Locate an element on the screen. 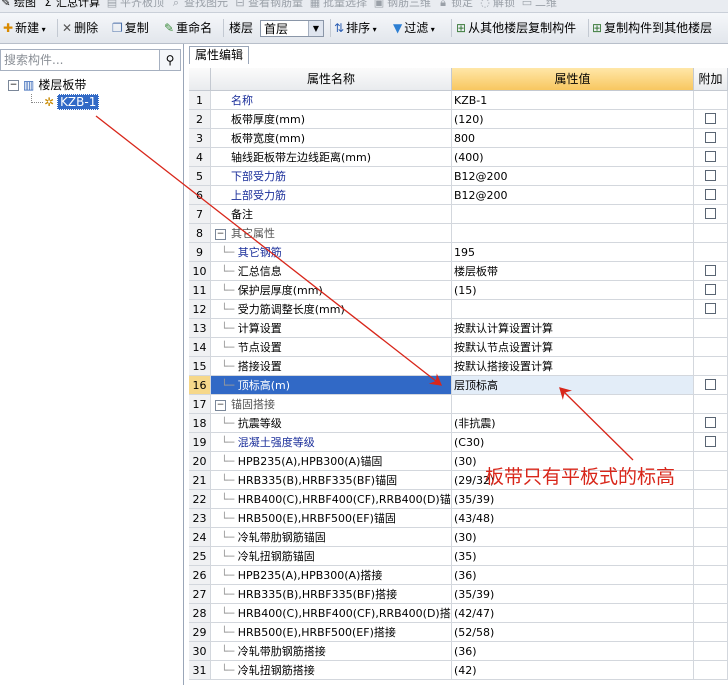 Image resolution: width=728 pixels, height=685 pixels. annotation-note: 板带只有平板式的标高 is located at coordinates (580, 477).